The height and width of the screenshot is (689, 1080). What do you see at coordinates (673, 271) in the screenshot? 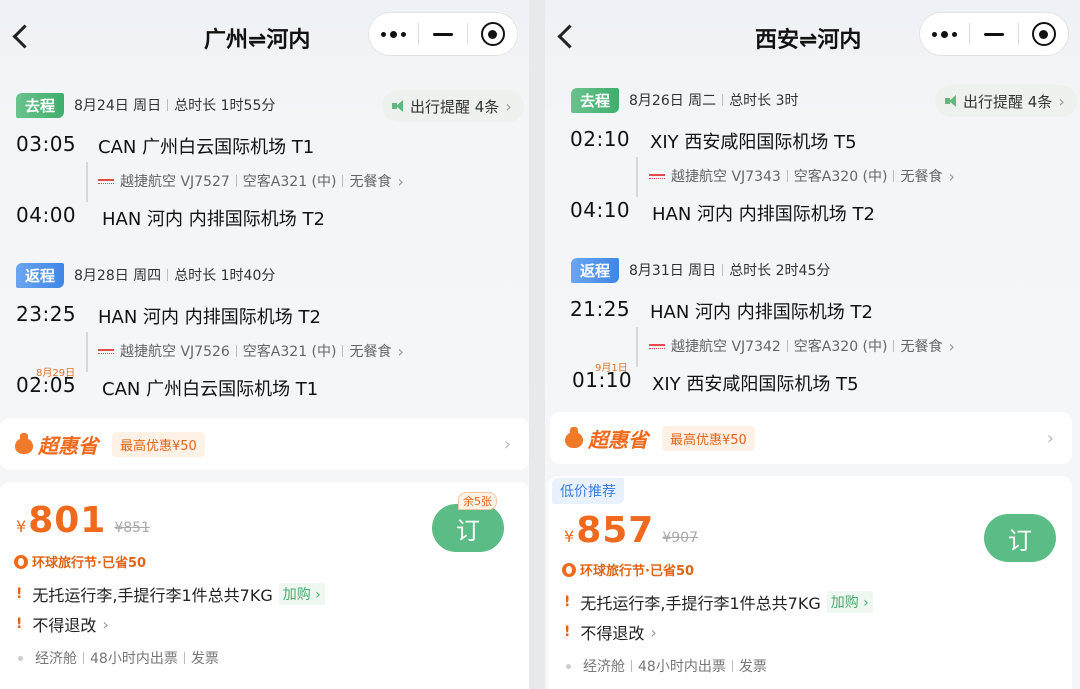
I see `trip-date: 8月31日 周日` at bounding box center [673, 271].